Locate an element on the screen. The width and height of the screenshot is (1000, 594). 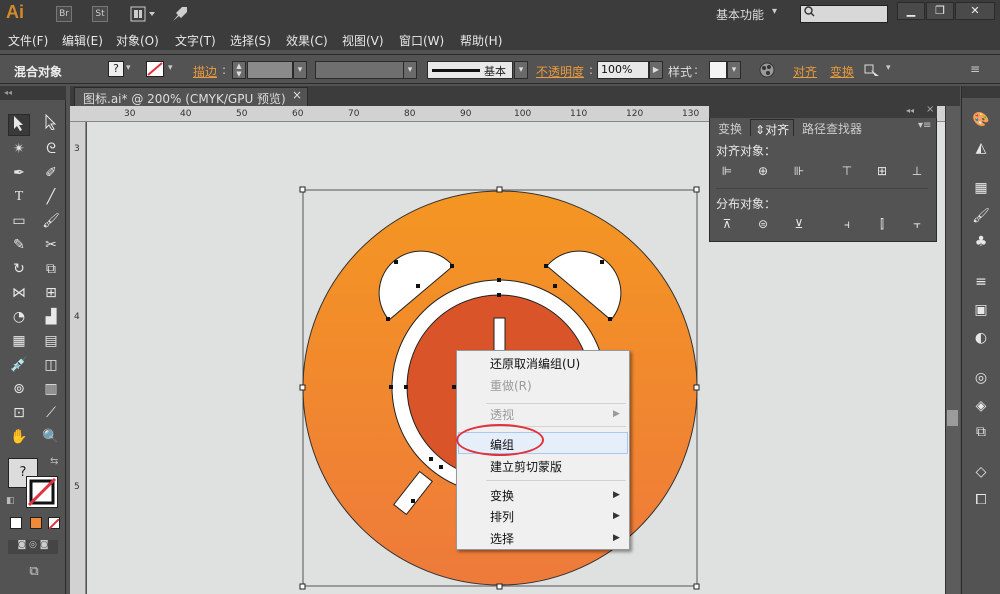
restore-button: ❐ is located at coordinates (940, 11).